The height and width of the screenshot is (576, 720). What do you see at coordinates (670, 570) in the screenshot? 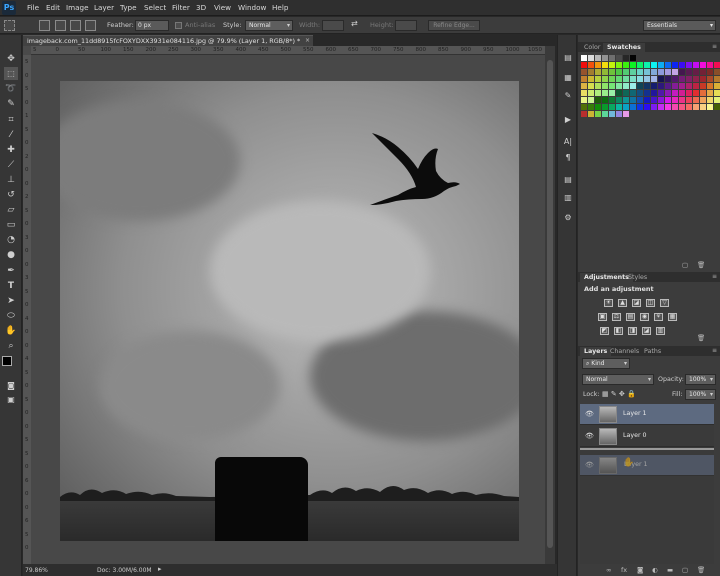
I see `new-group-icon: ▬` at bounding box center [670, 570].